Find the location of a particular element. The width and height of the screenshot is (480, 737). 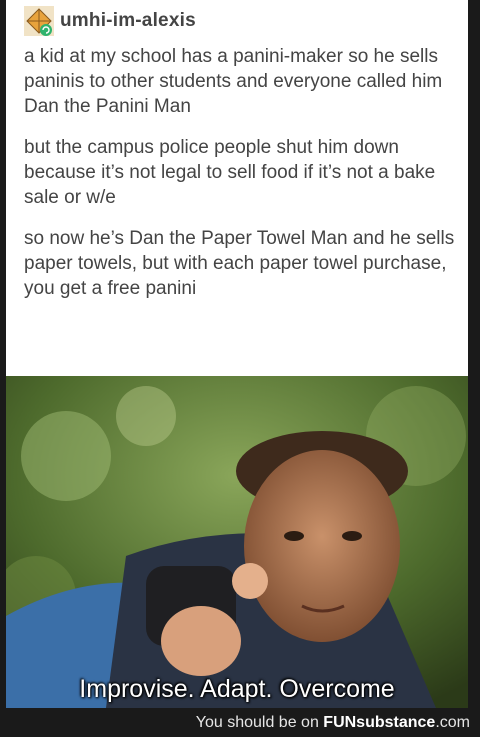

avatar-icon is located at coordinates (39, 21).